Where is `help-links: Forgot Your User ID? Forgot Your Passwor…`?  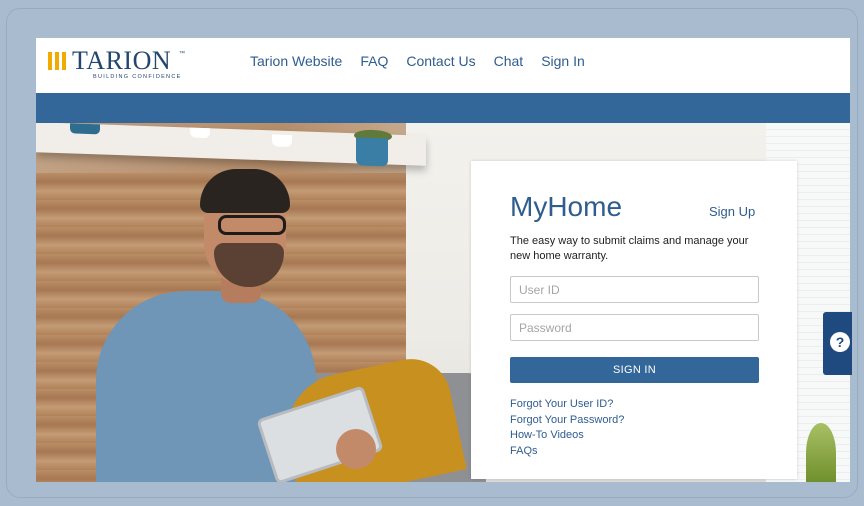
help-links: Forgot Your User ID? Forgot Your Passwor… is located at coordinates (567, 428).